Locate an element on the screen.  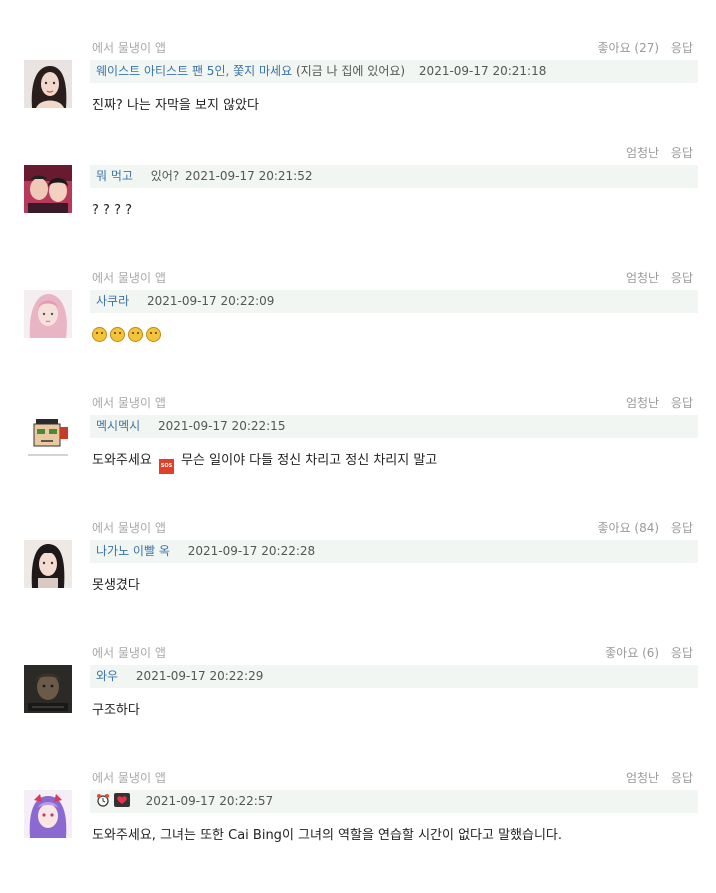
username-extra: (지금 나 집에 있어요) is located at coordinates (350, 71).